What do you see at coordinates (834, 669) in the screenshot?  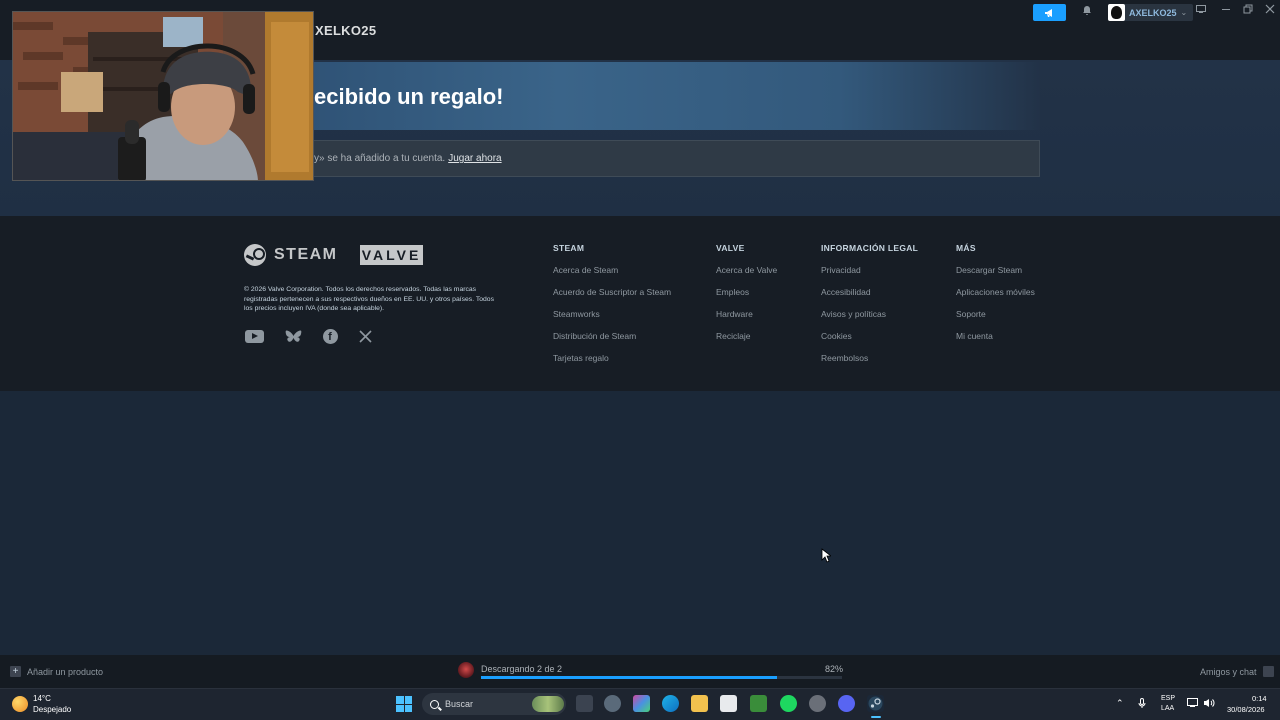 I see `download-percent: 82%` at bounding box center [834, 669].